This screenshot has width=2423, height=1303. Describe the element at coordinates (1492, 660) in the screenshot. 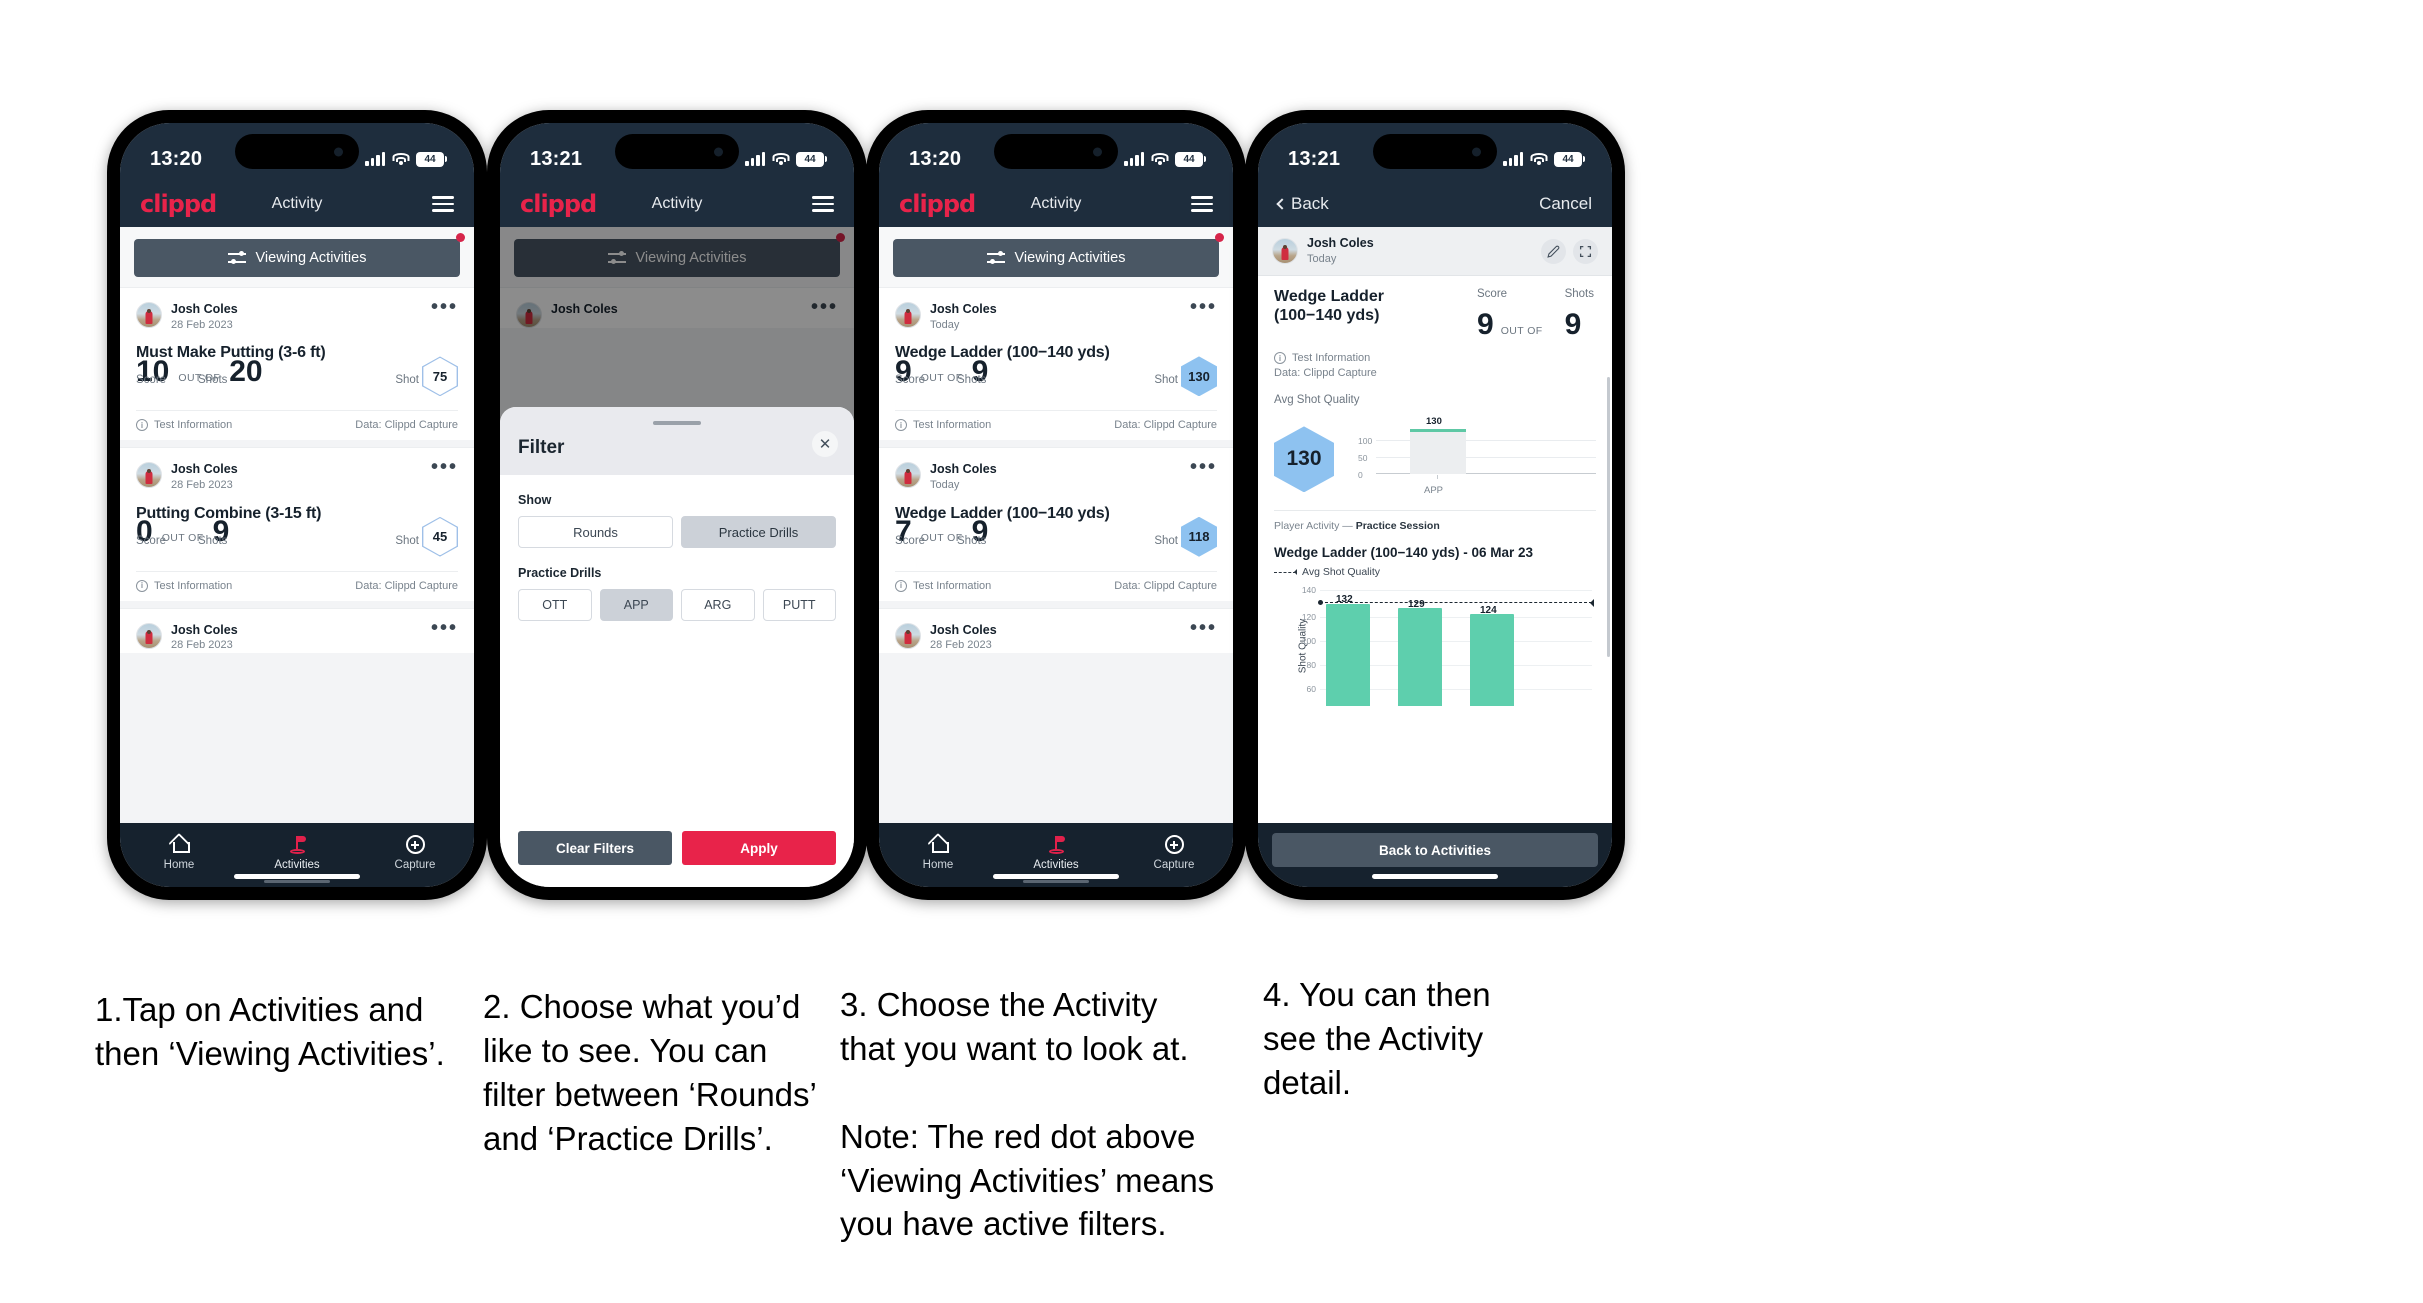

I see `chart-bar` at that location.